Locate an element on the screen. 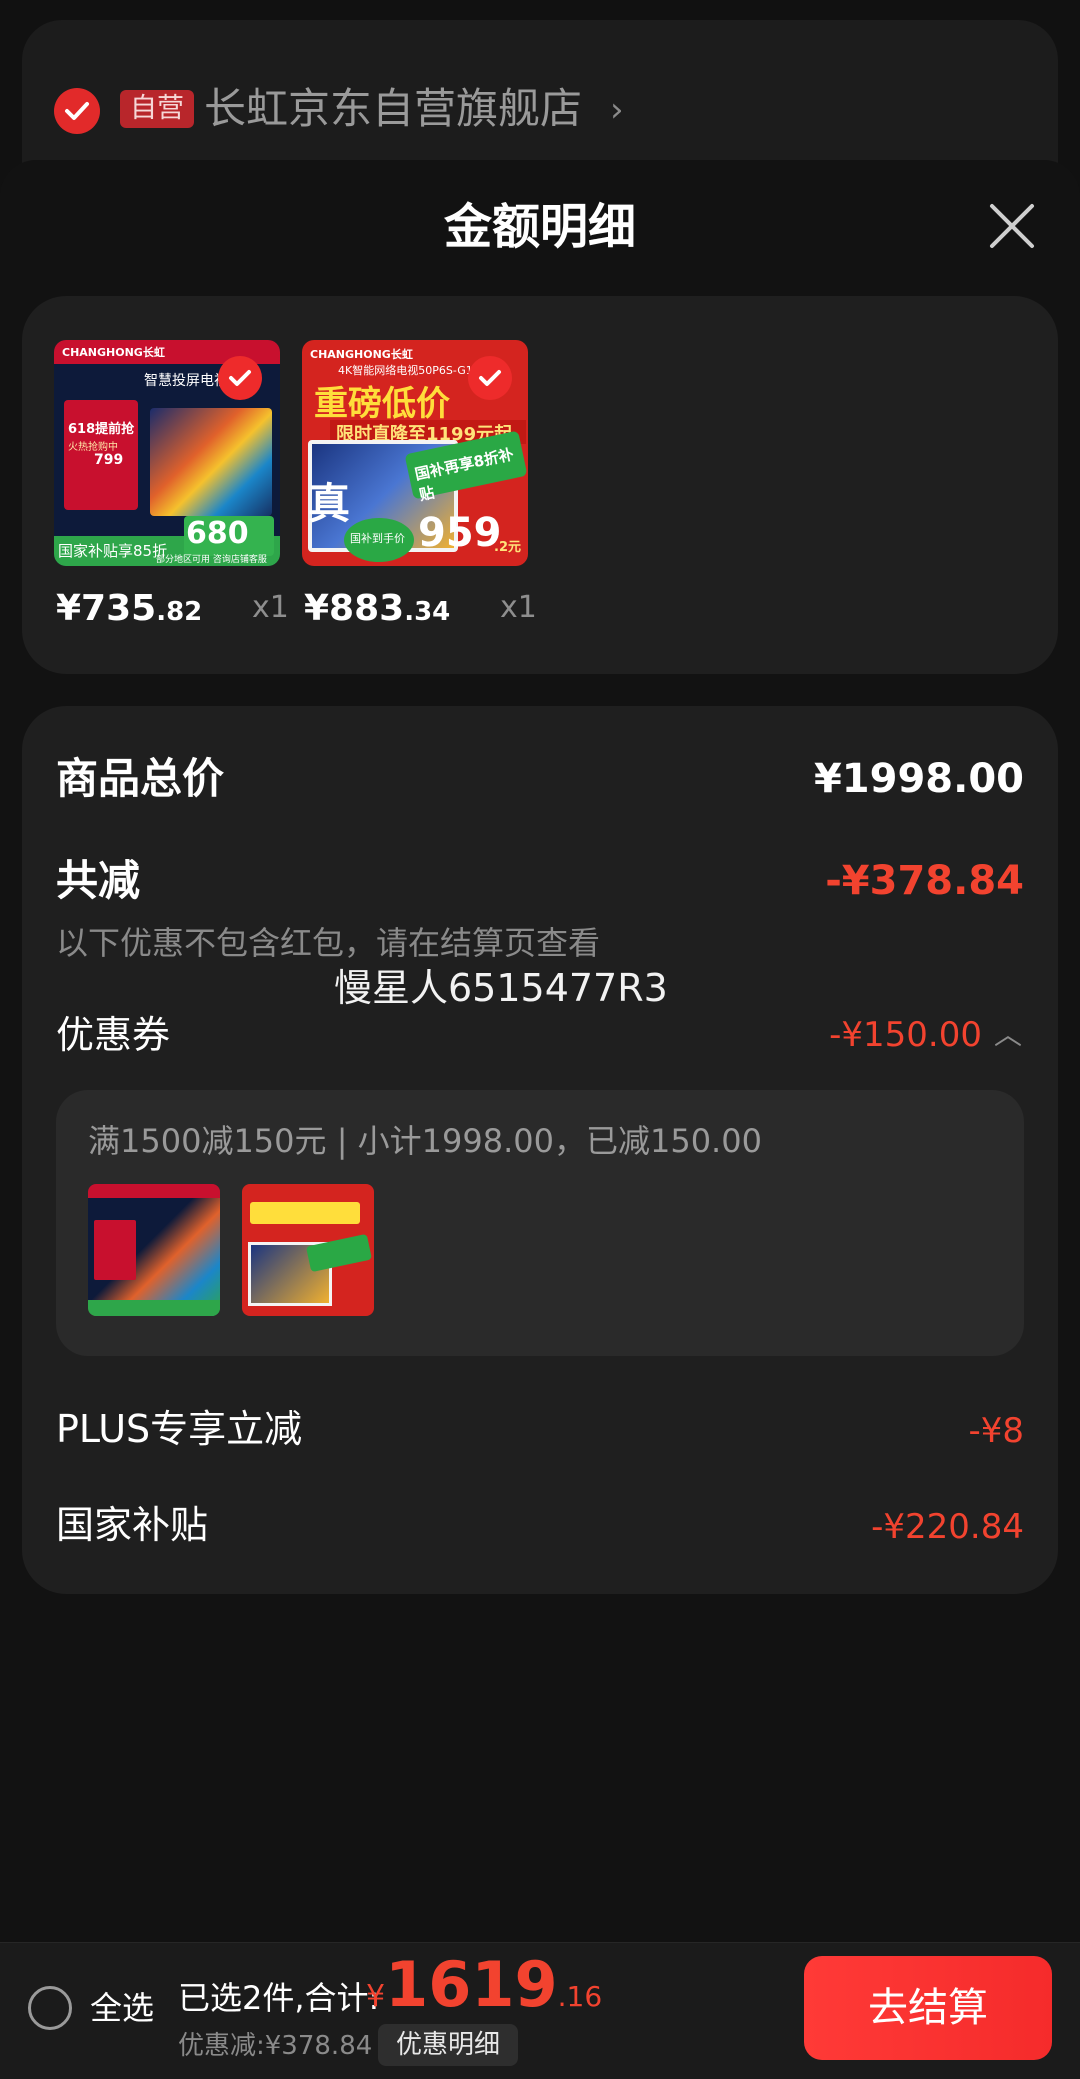 Image resolution: width=1080 pixels, height=2079 pixels. reduce-value: -¥378.84 is located at coordinates (924, 881).